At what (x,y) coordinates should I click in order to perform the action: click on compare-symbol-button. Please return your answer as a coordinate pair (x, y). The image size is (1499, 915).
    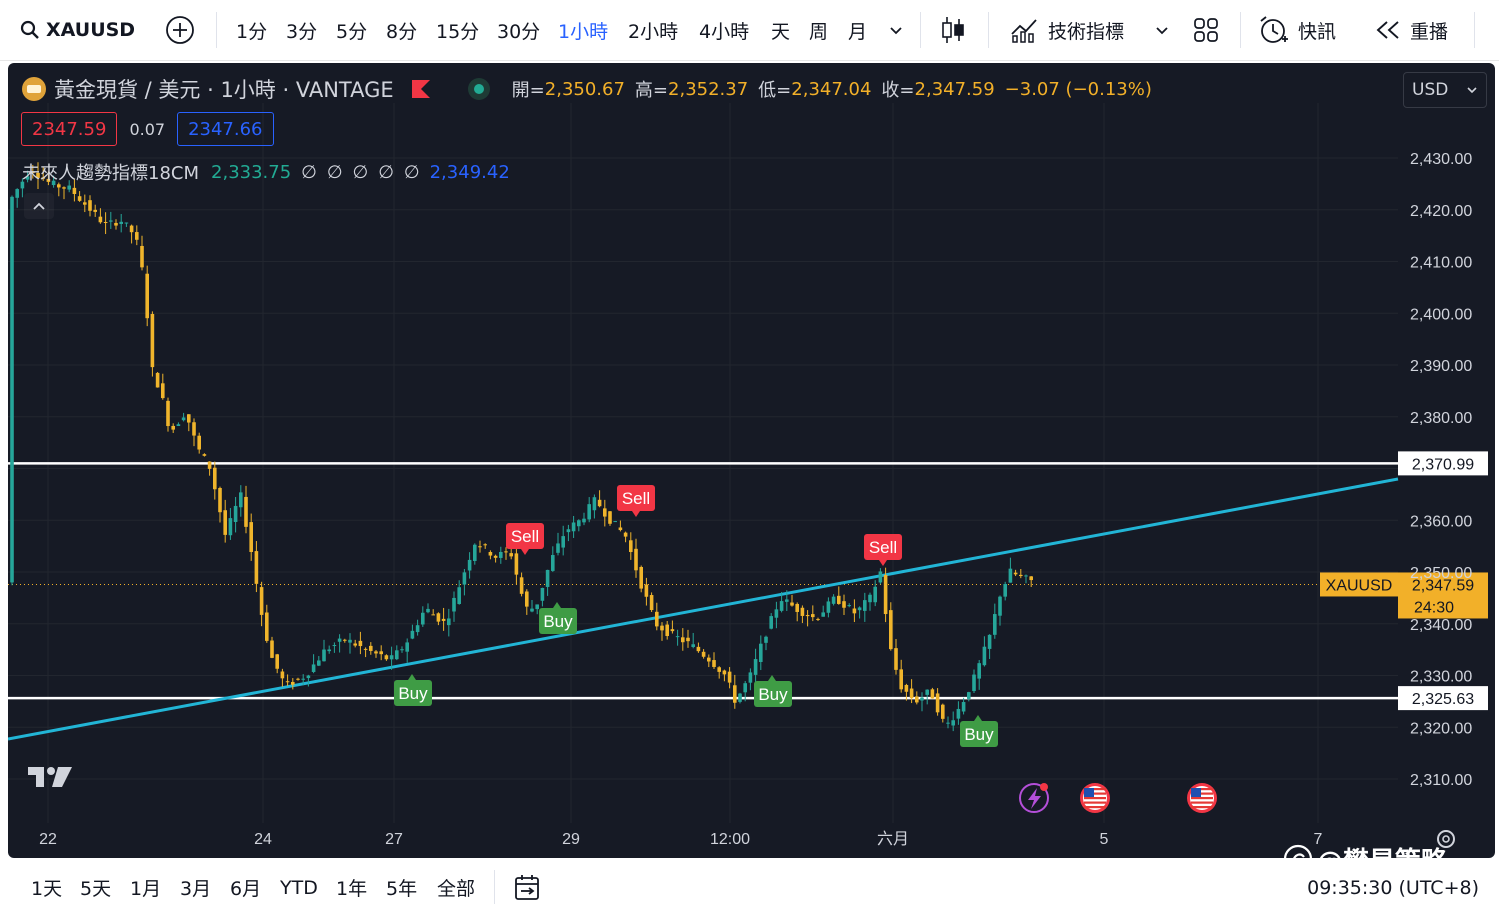
    Looking at the image, I should click on (180, 30).